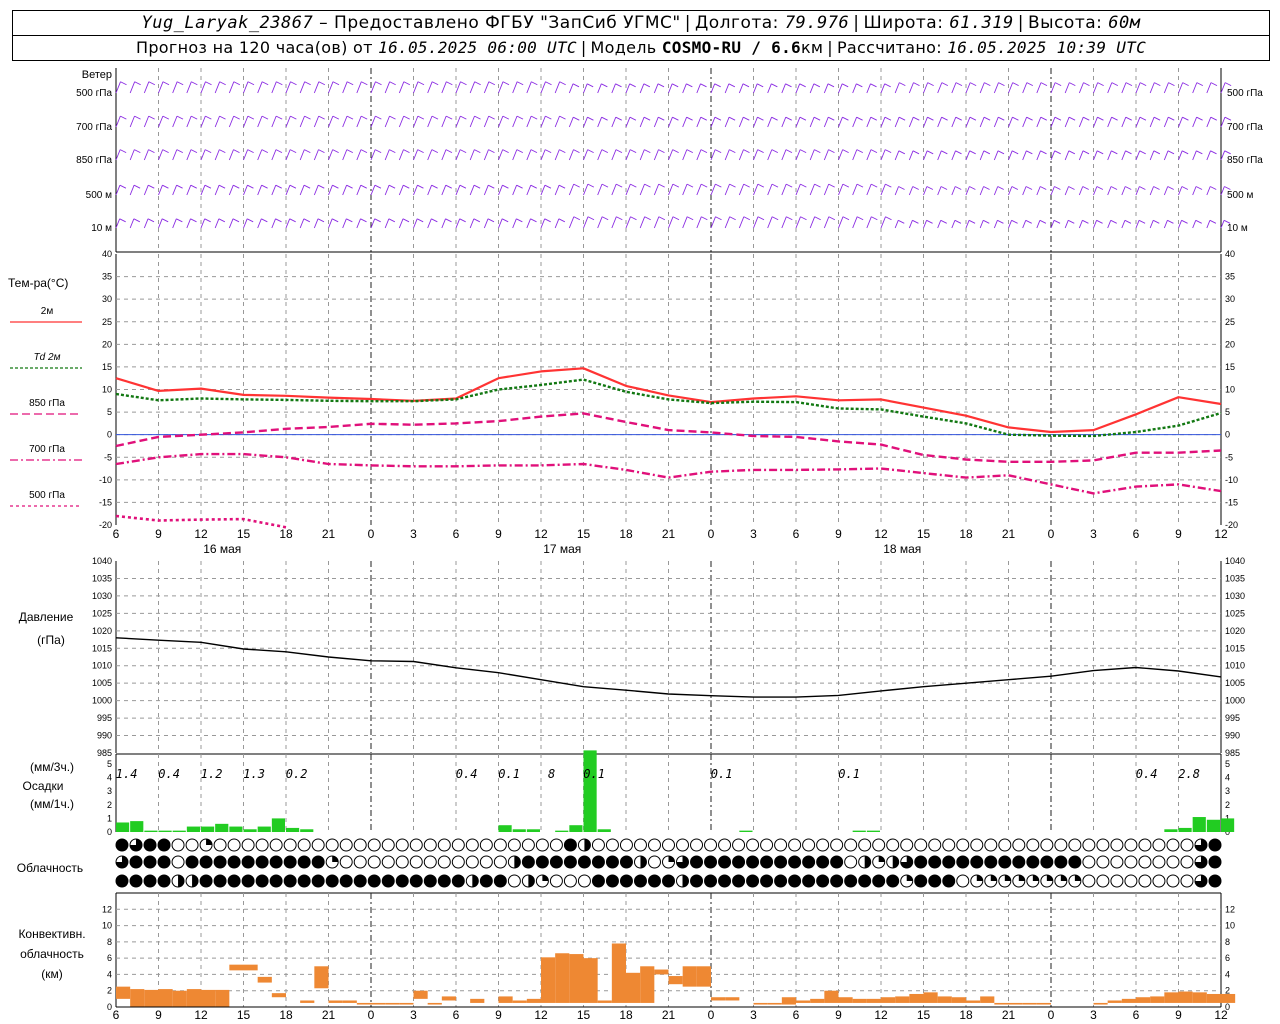 The image size is (1280, 1024). Describe the element at coordinates (109, 942) in the screenshot. I see `conv-tick-label-left: 8` at that location.